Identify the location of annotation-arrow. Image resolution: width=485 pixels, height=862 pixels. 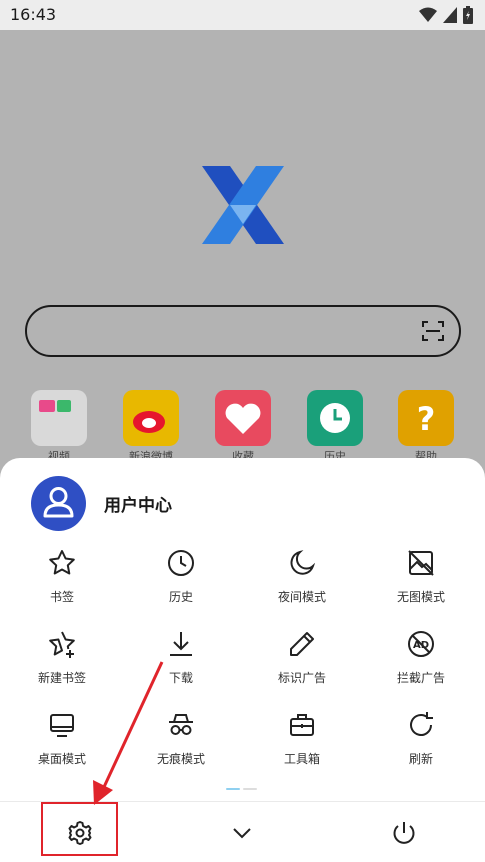
(128, 733).